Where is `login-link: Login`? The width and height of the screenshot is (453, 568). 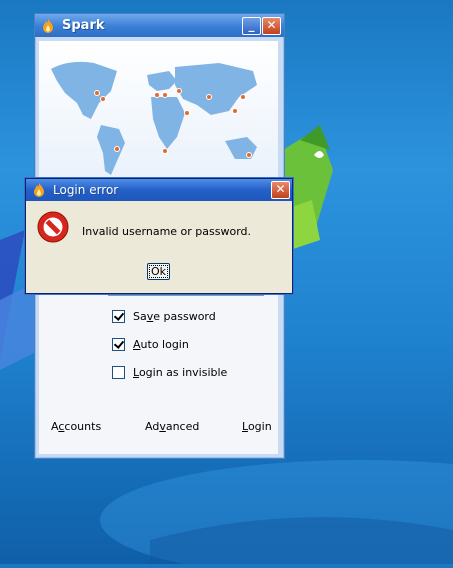 login-link: Login is located at coordinates (257, 426).